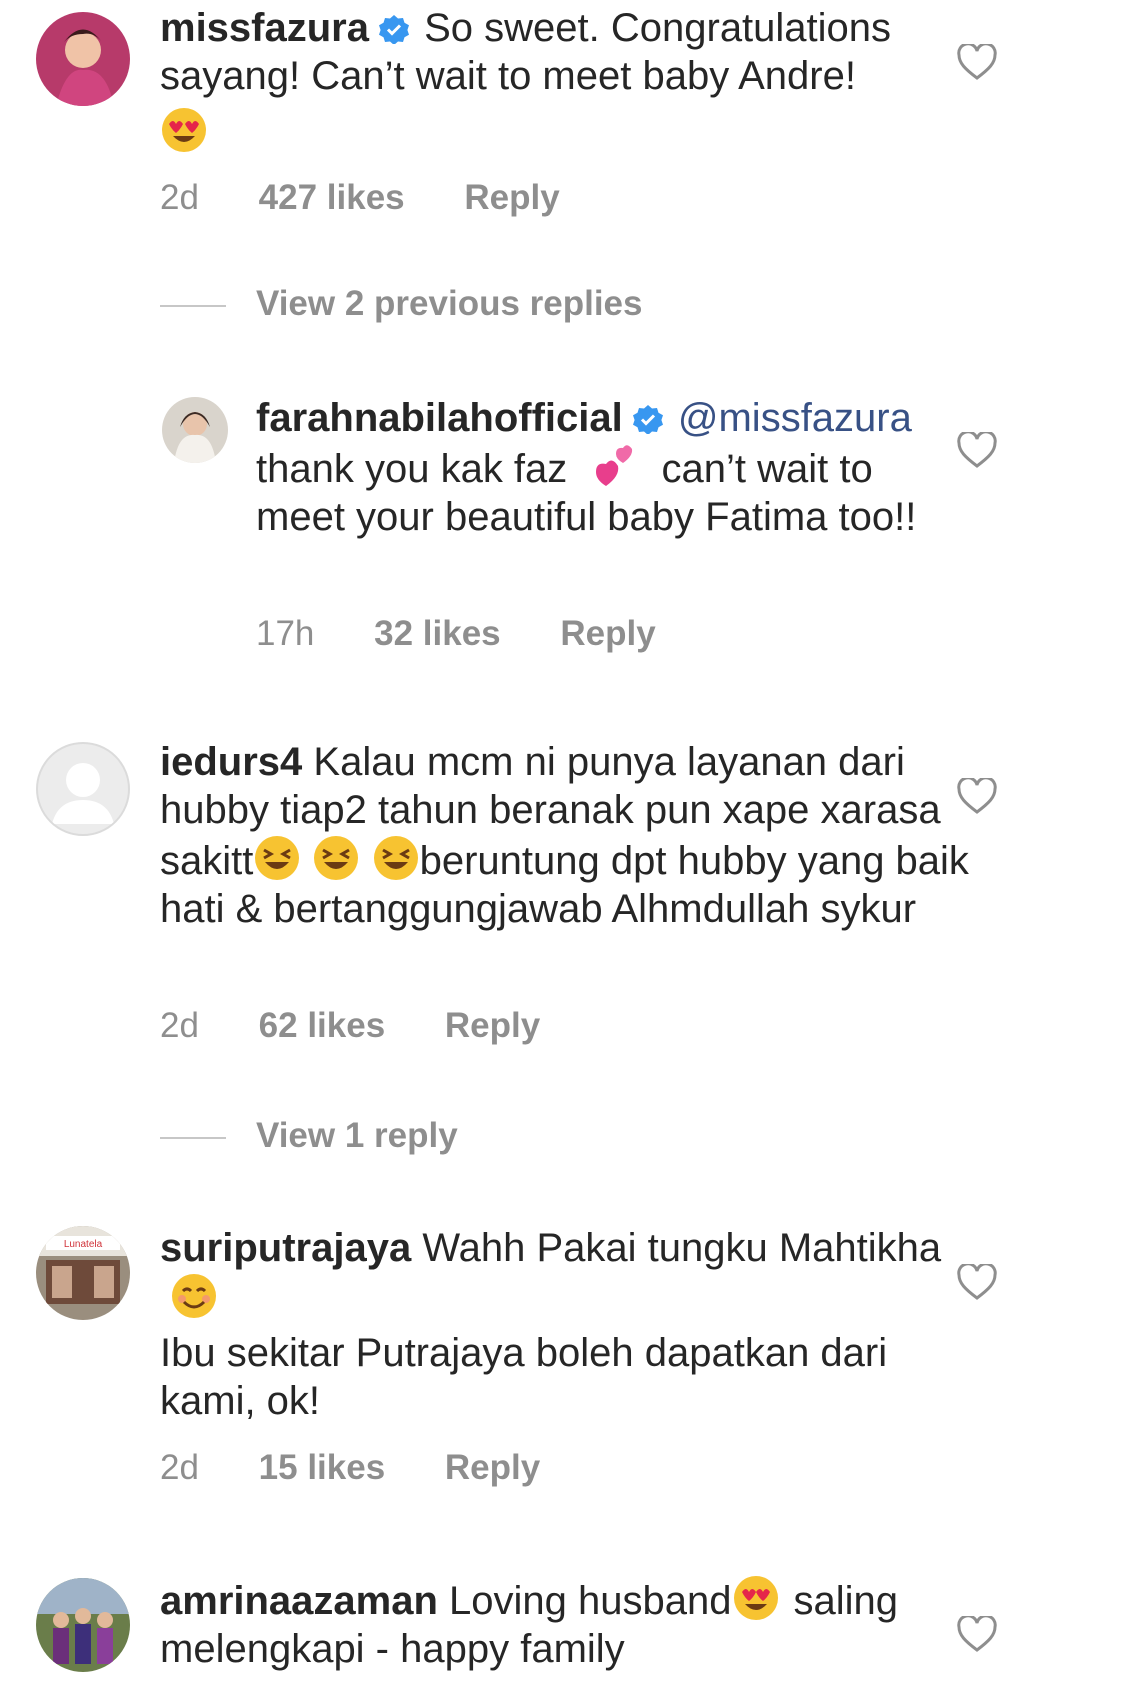 The height and width of the screenshot is (1689, 1125). What do you see at coordinates (322, 1025) in the screenshot?
I see `likes-count: 62 likes` at bounding box center [322, 1025].